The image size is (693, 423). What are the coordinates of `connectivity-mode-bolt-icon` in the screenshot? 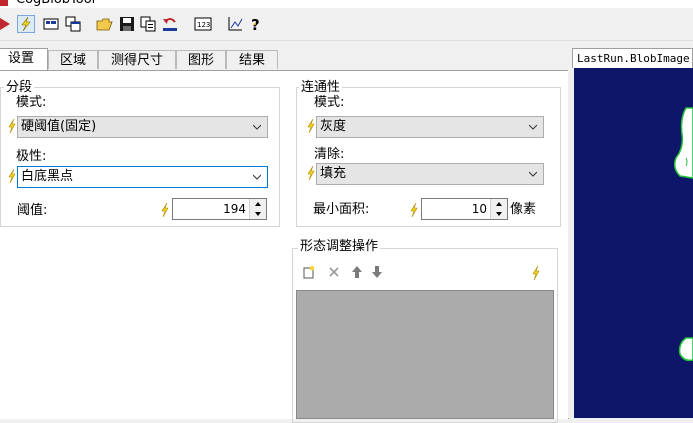 It's located at (311, 126).